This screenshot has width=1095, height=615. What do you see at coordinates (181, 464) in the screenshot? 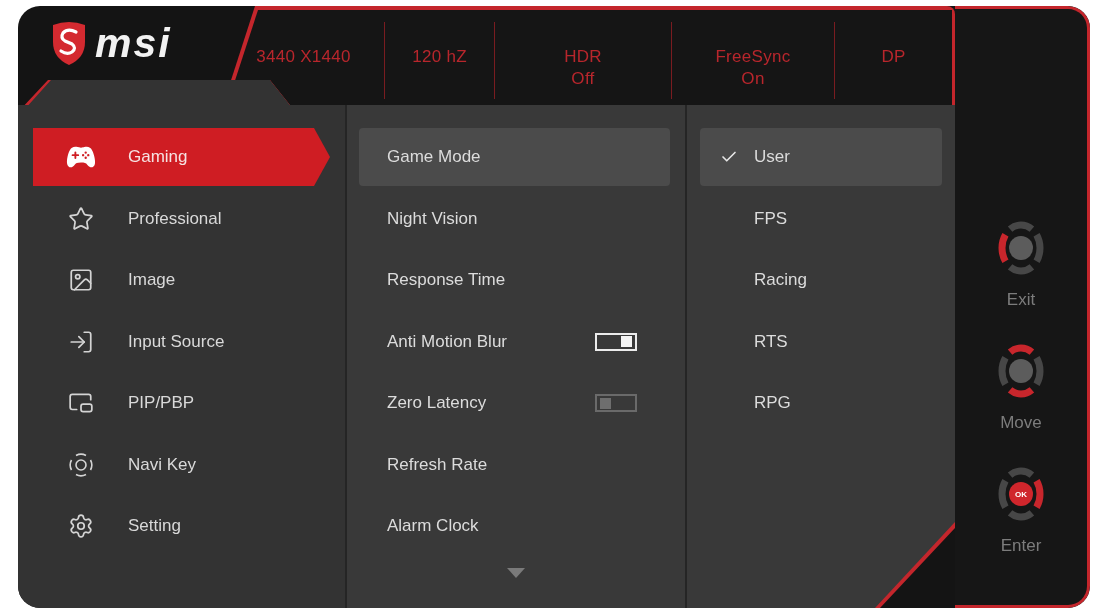
I see `menu-item: Navi Key` at bounding box center [181, 464].